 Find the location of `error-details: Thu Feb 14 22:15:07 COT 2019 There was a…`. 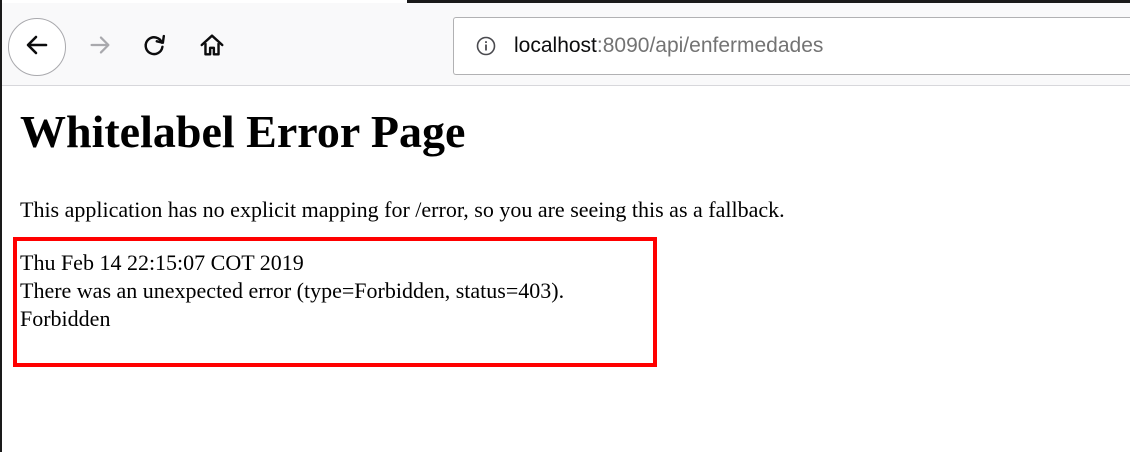

error-details: Thu Feb 14 22:15:07 COT 2019 There was a… is located at coordinates (292, 291).